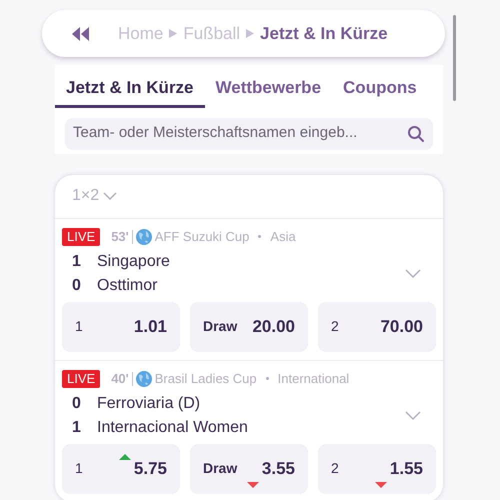 The height and width of the screenshot is (500, 500). What do you see at coordinates (172, 428) in the screenshot?
I see `team-name: Internacional Women` at bounding box center [172, 428].